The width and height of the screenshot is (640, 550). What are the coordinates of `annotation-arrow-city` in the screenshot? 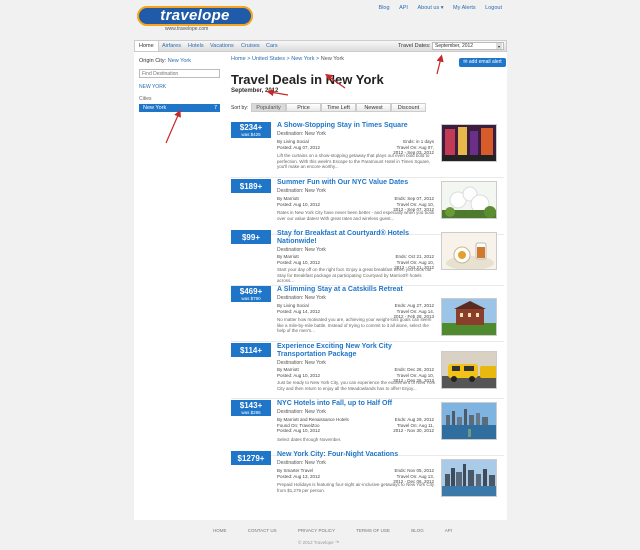 It's located at (173, 126).